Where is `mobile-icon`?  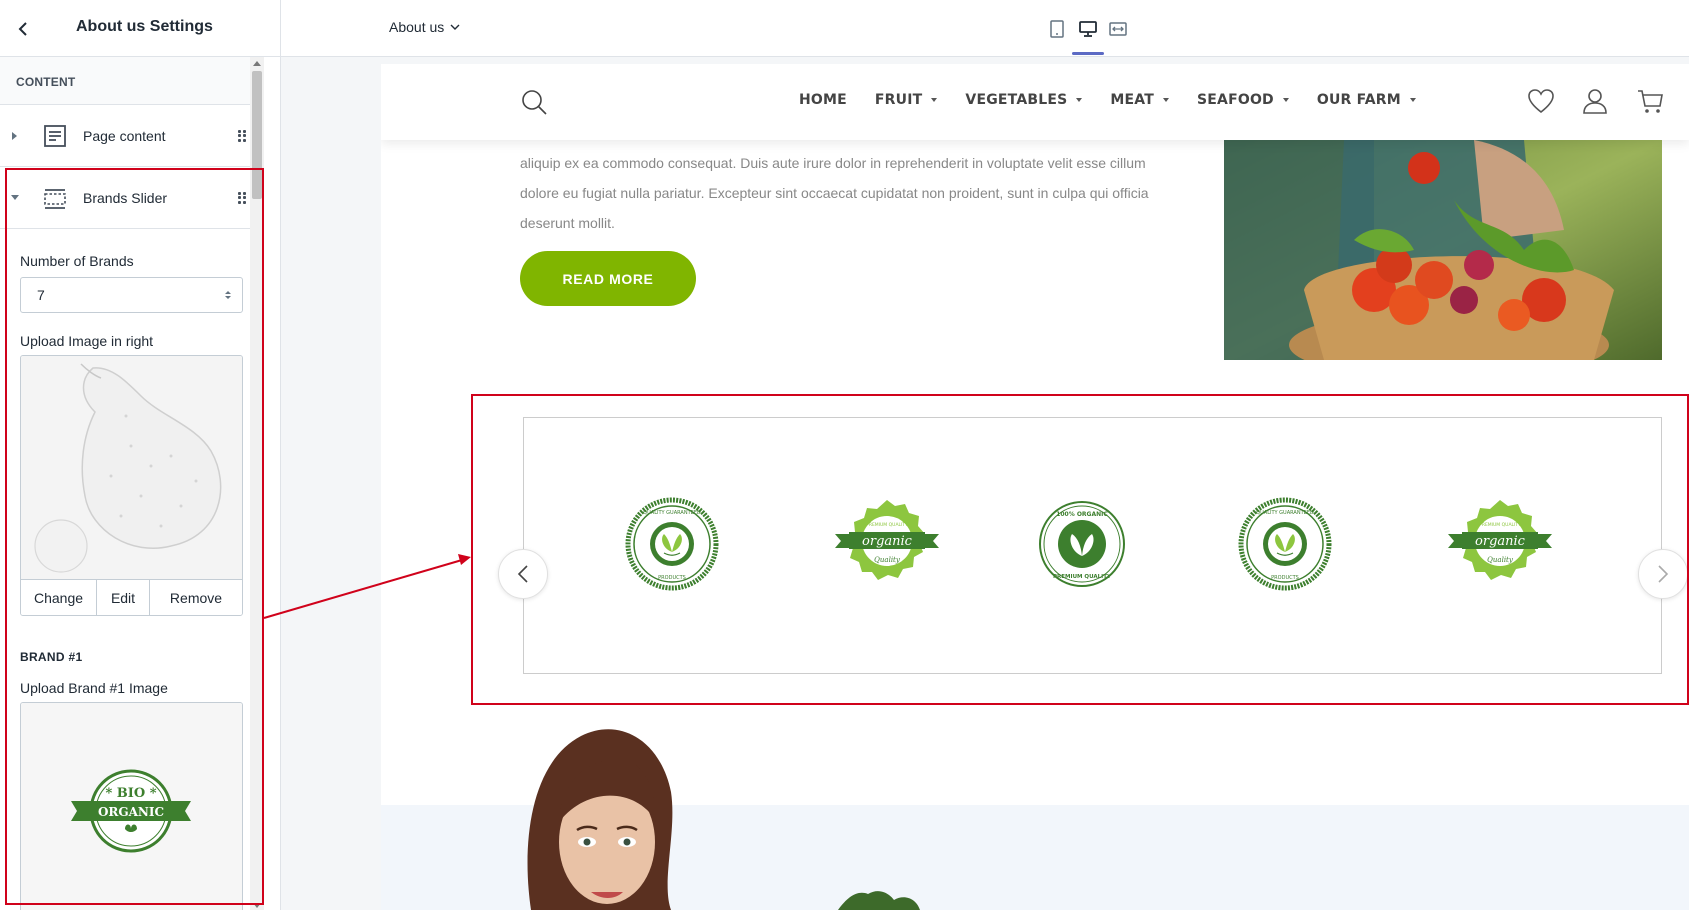 mobile-icon is located at coordinates (1057, 29).